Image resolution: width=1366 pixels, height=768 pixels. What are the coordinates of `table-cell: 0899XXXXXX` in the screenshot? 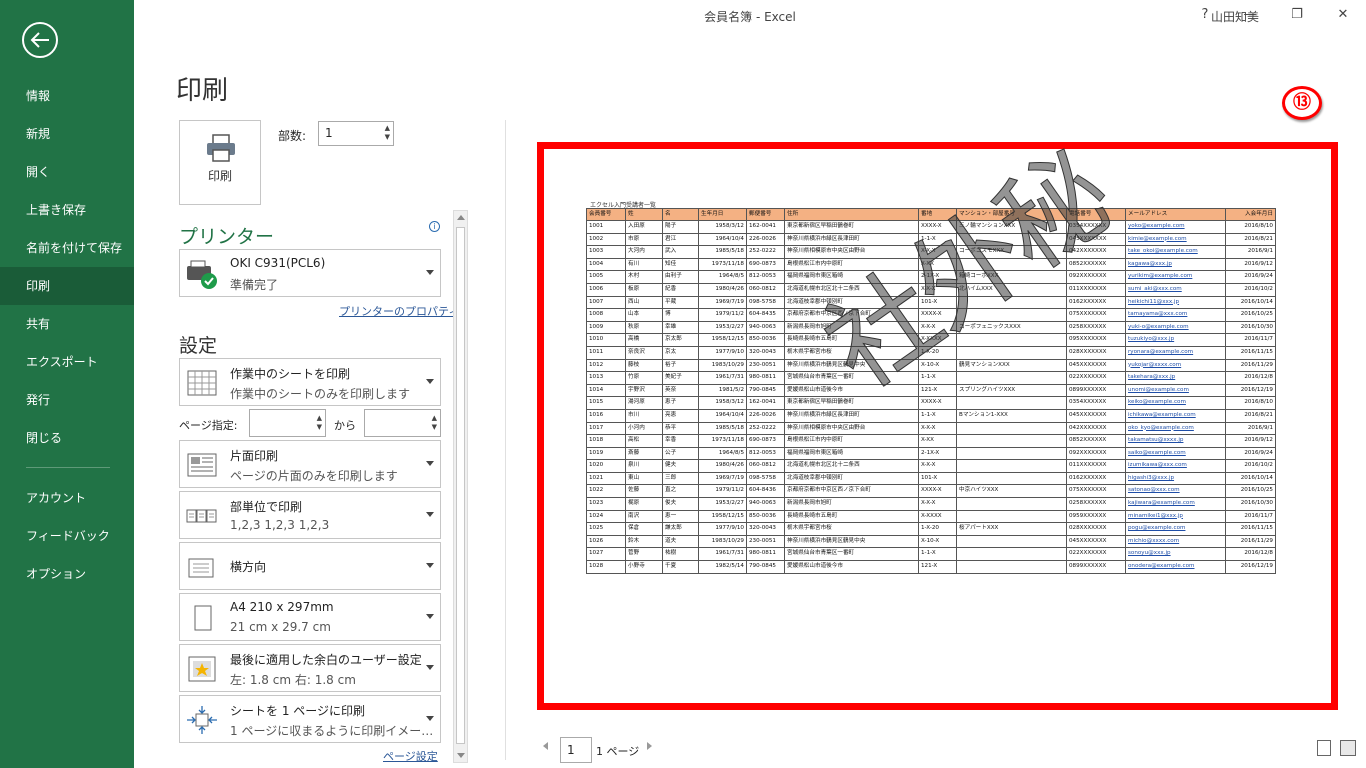 It's located at (1096, 567).